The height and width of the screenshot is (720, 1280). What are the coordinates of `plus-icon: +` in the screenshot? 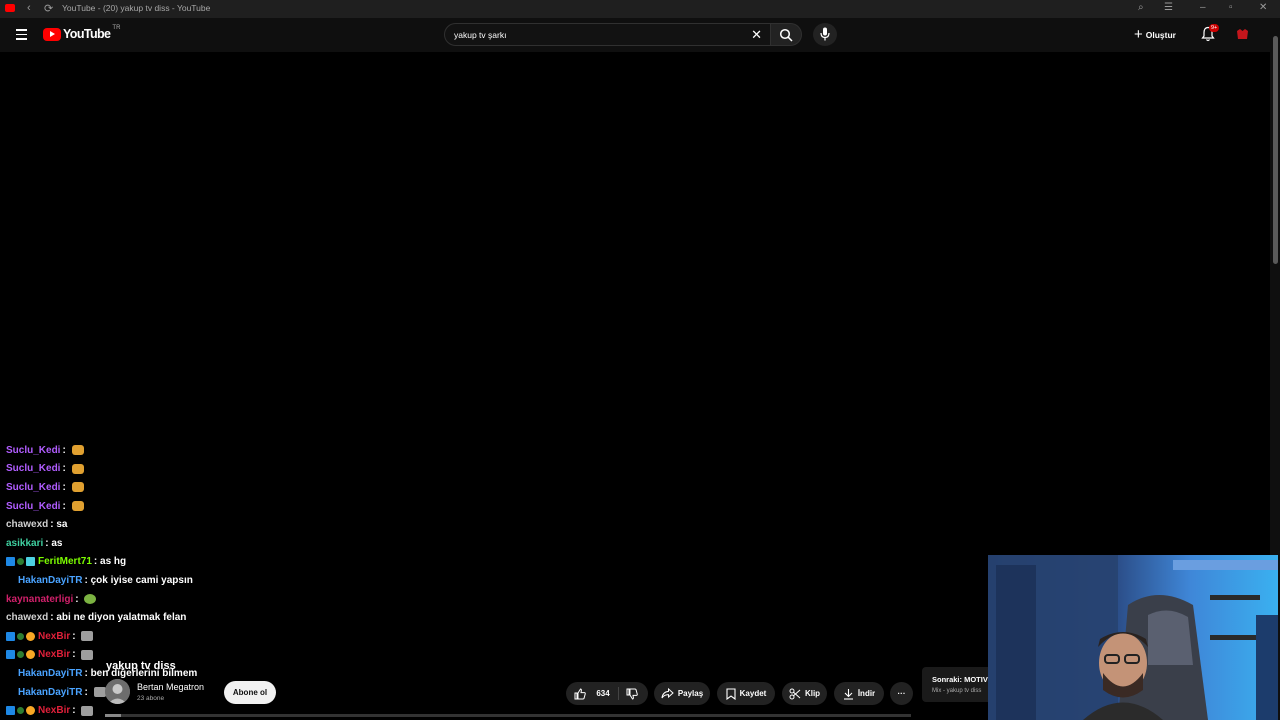 It's located at (1138, 34).